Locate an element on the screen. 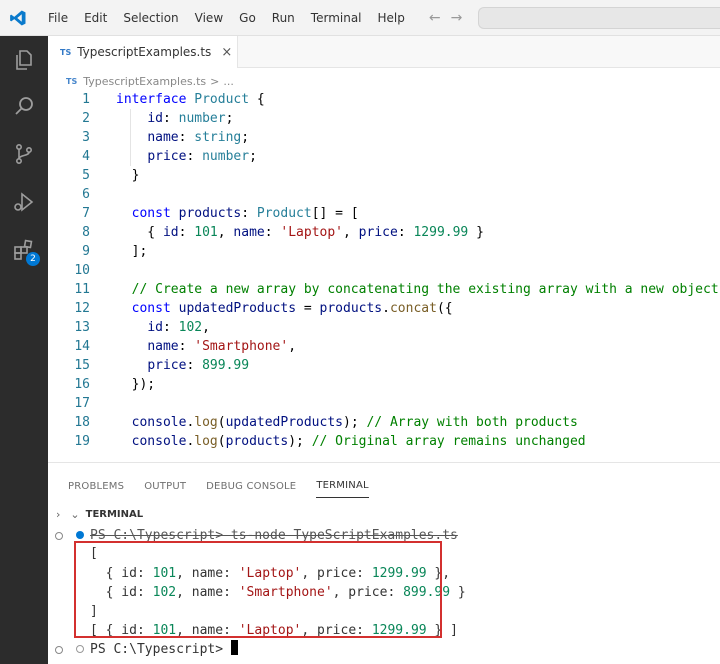 This screenshot has height=664, width=720. breadcrumb-file: TypescriptExamples.ts is located at coordinates (144, 81).